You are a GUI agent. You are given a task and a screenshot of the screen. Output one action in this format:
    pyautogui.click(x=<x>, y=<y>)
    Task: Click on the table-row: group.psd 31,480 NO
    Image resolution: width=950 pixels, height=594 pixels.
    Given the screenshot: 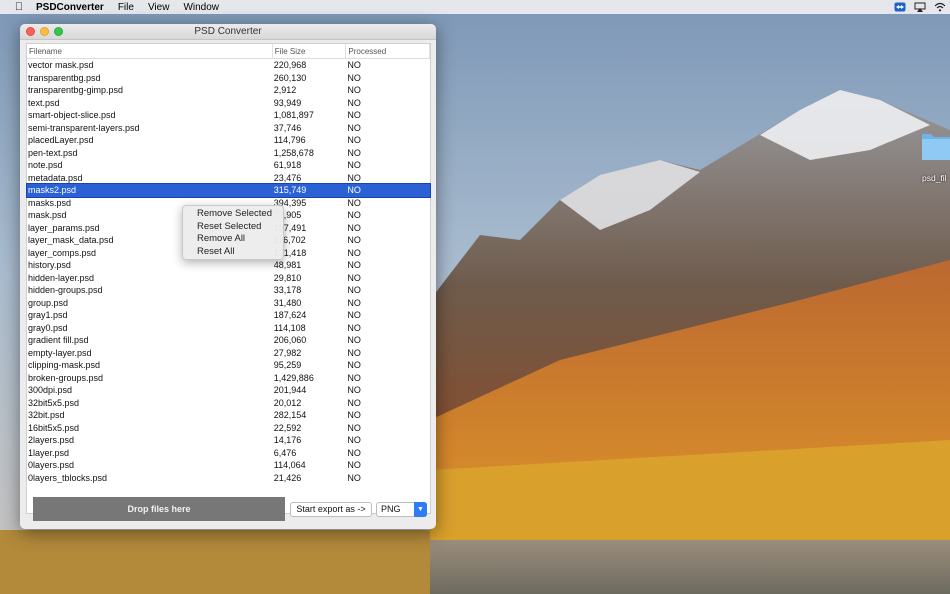 What is the action you would take?
    pyautogui.click(x=228, y=303)
    